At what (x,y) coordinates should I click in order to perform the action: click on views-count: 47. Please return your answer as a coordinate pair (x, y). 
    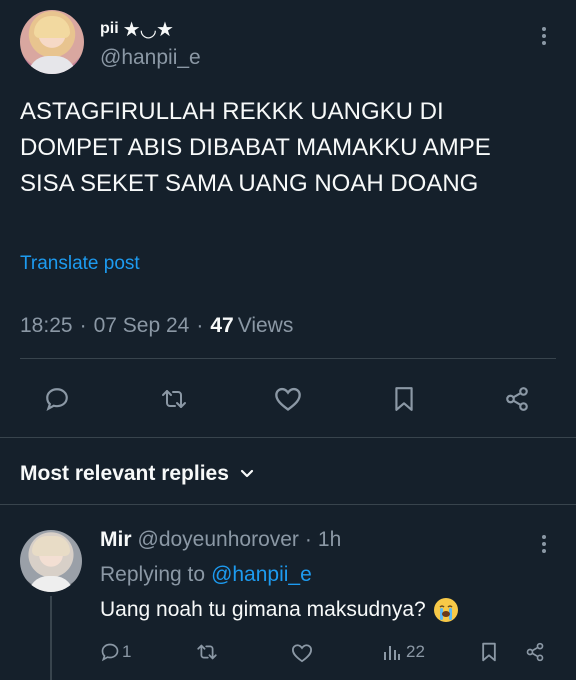
    Looking at the image, I should click on (221, 326).